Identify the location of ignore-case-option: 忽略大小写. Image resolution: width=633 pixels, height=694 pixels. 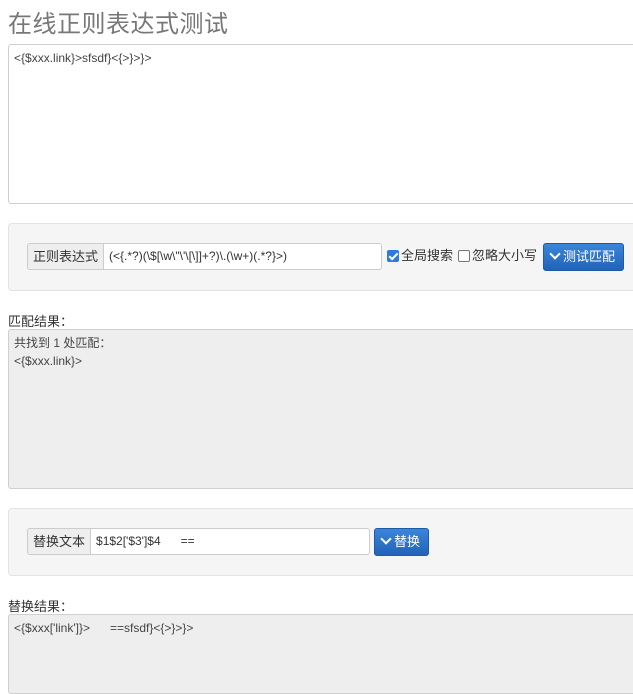
(497, 256).